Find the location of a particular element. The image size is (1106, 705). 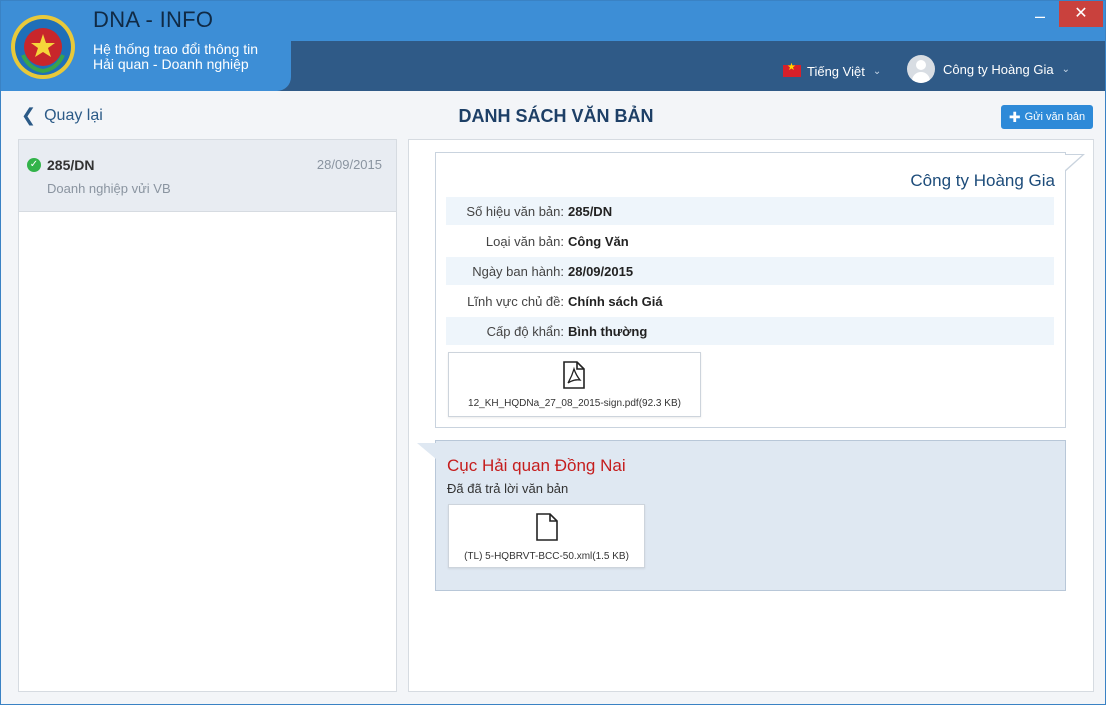

field-row: Loại văn bản: Công Văn is located at coordinates (750, 241).